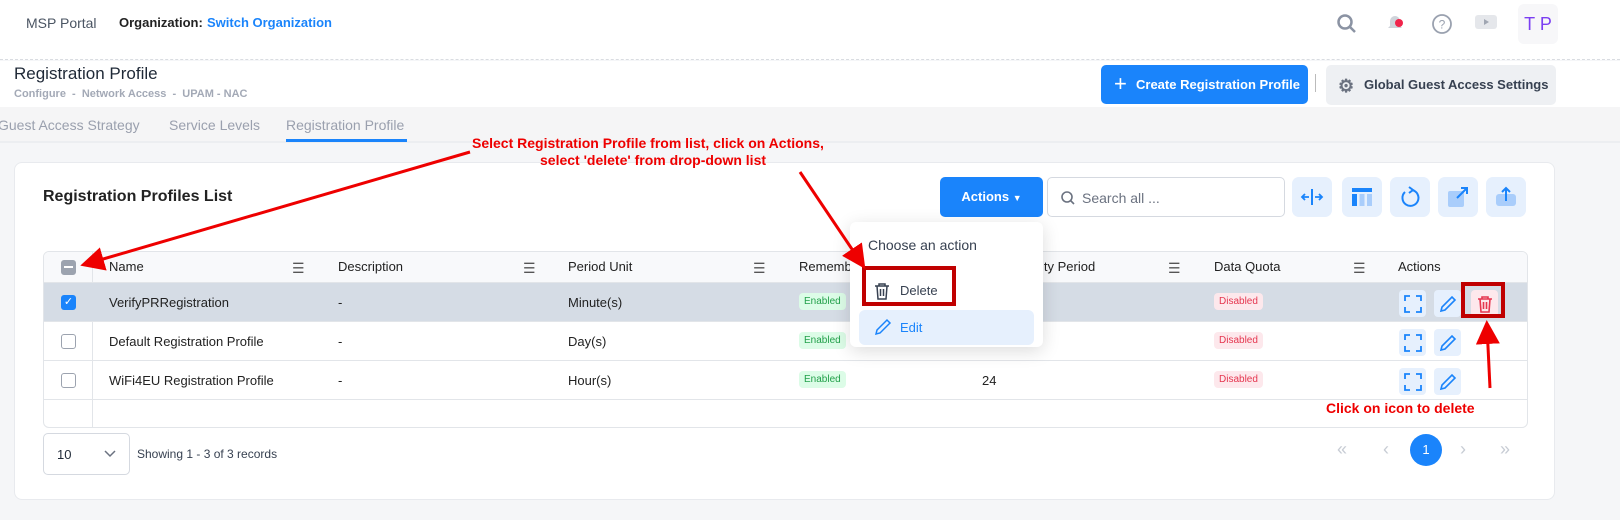 The width and height of the screenshot is (1620, 520). What do you see at coordinates (1505, 449) in the screenshot?
I see `last-page-icon: »` at bounding box center [1505, 449].